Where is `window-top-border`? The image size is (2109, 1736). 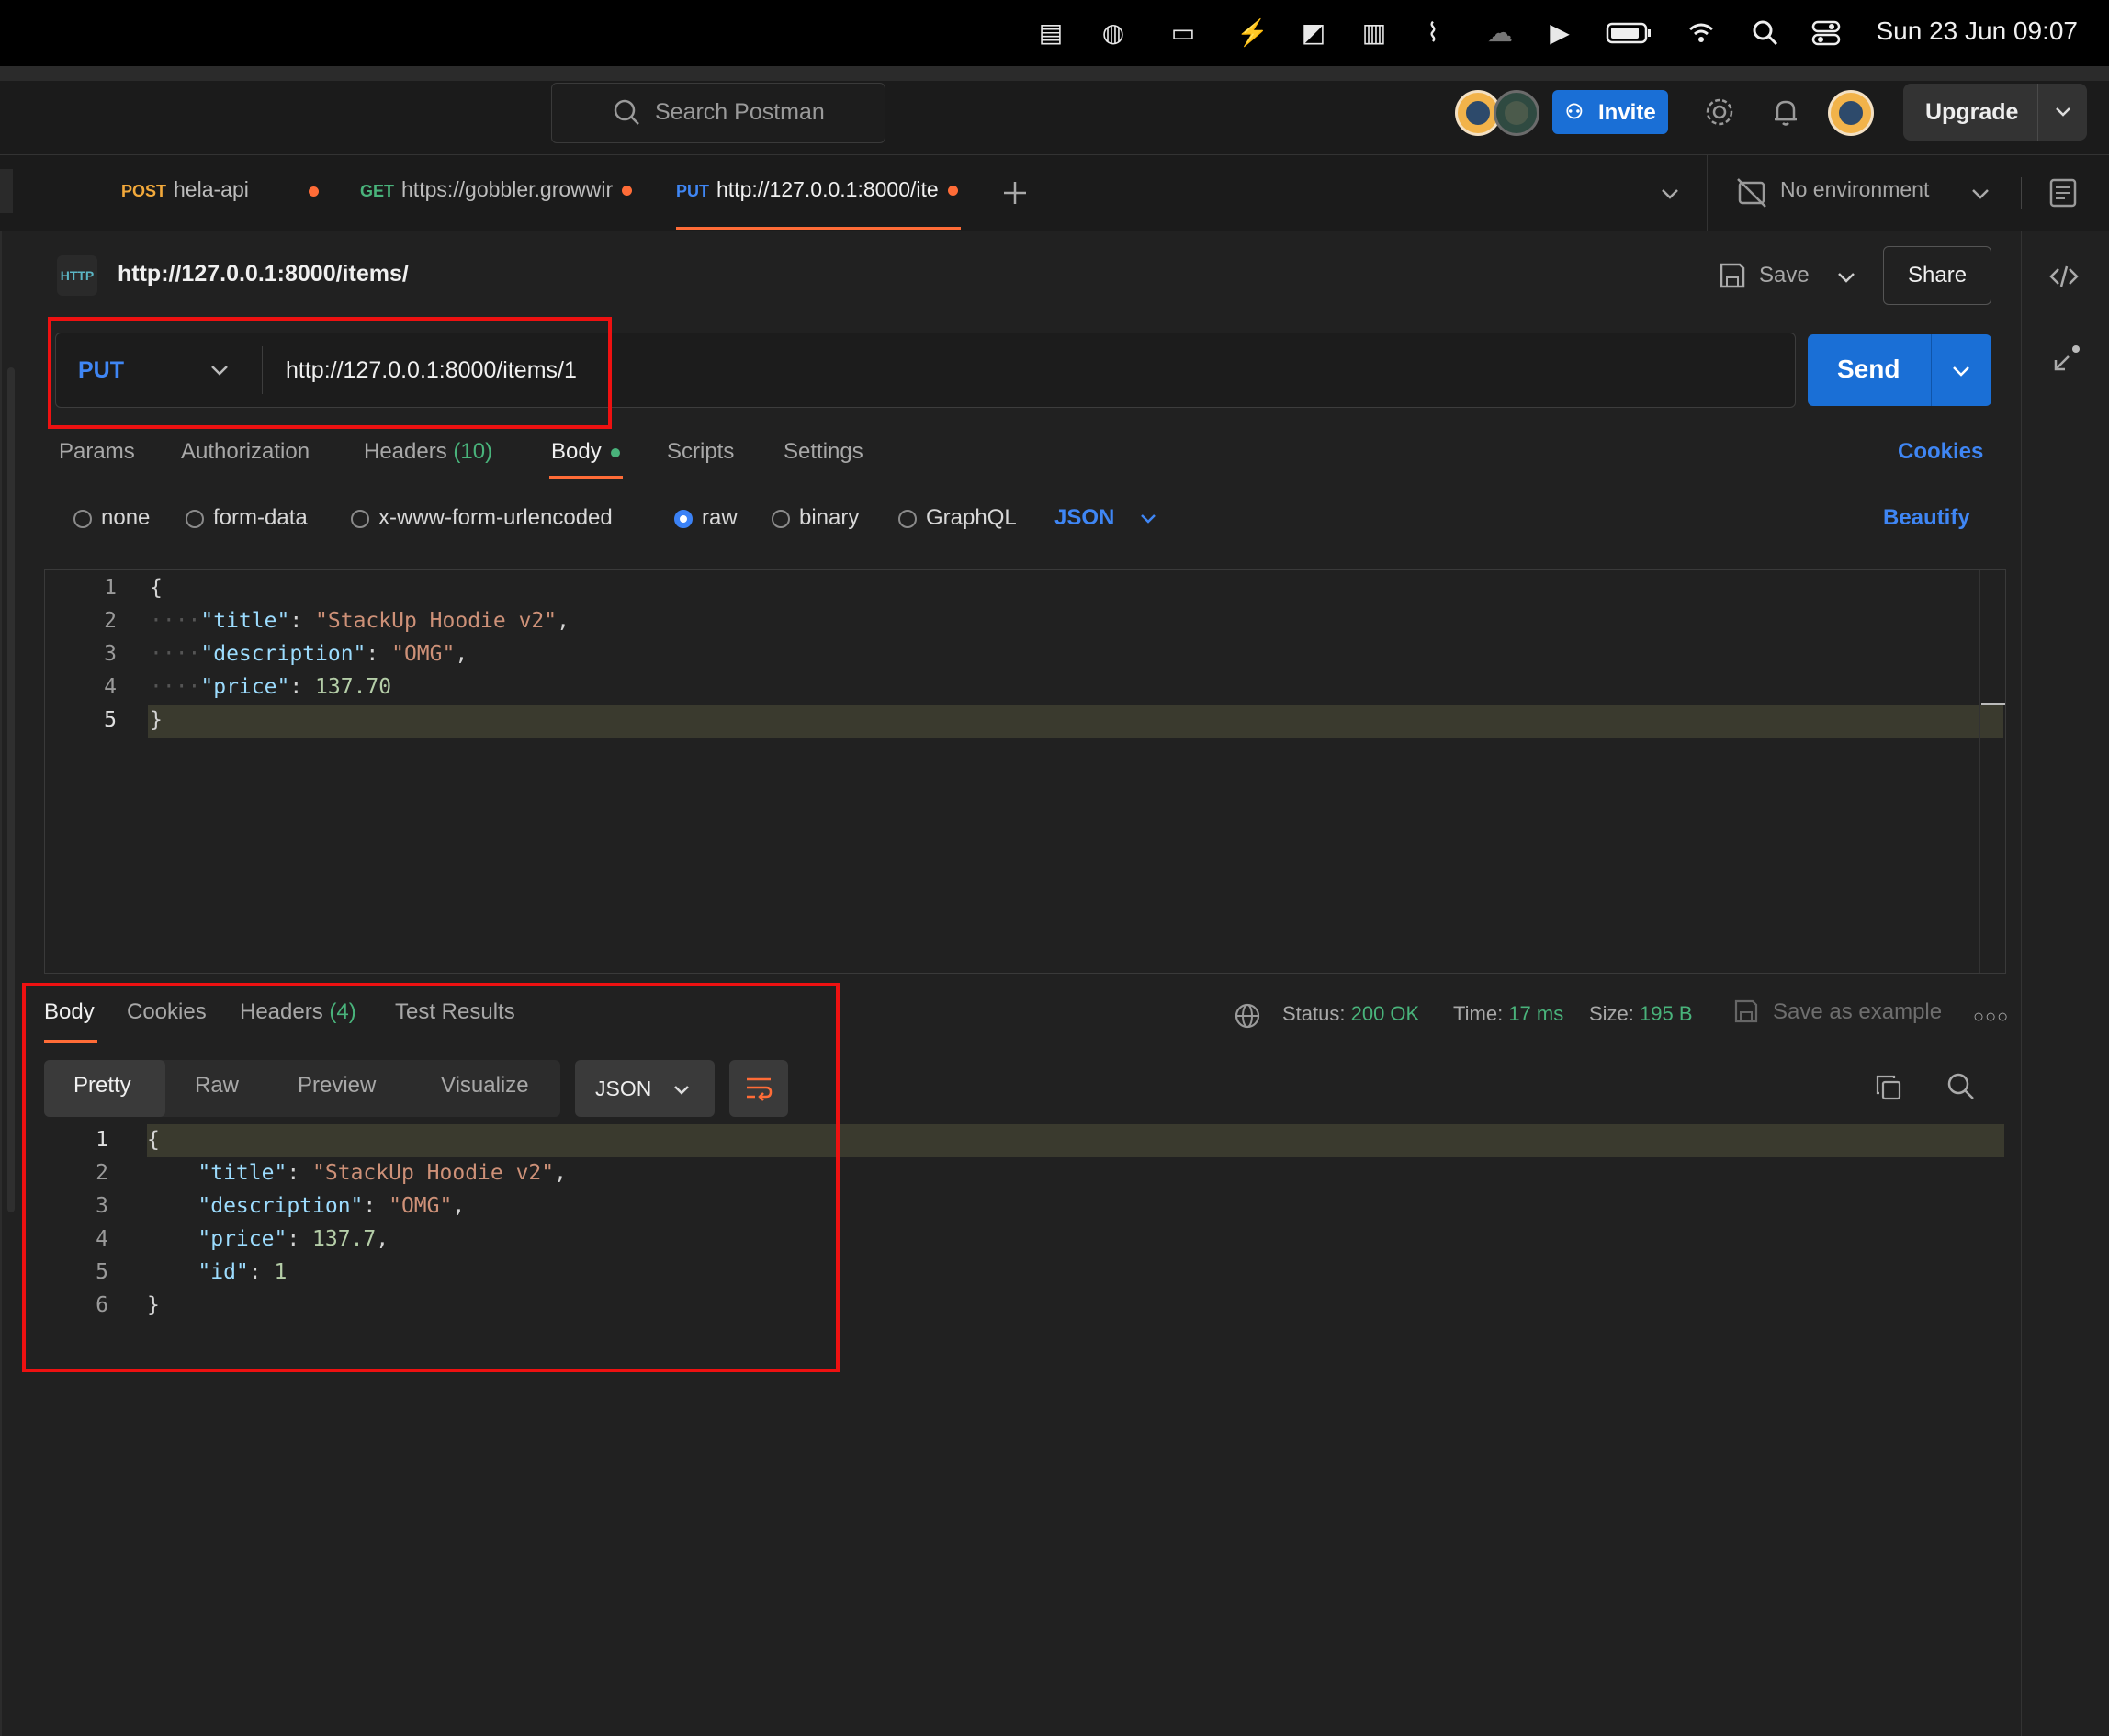 window-top-border is located at coordinates (1054, 73).